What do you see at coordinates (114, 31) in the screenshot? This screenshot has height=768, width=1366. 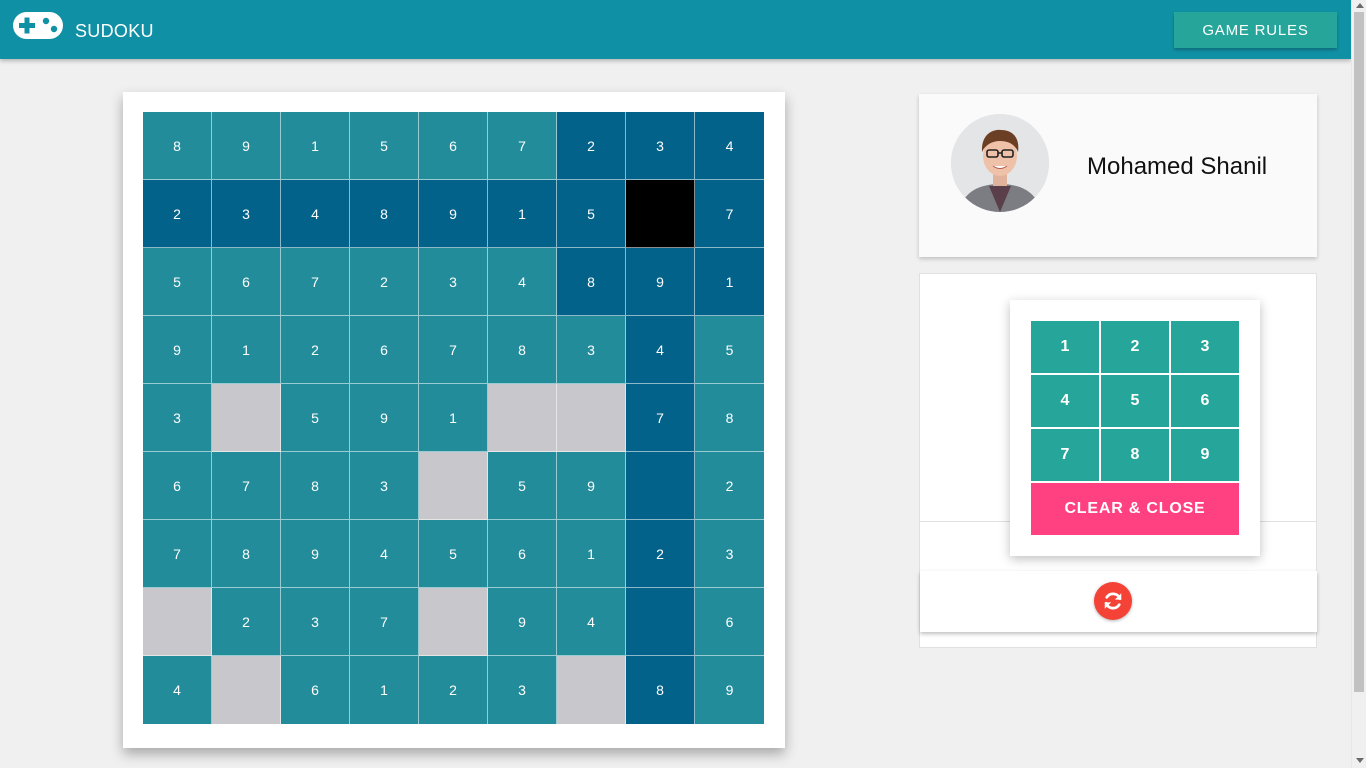 I see `app-title: SUDOKU` at bounding box center [114, 31].